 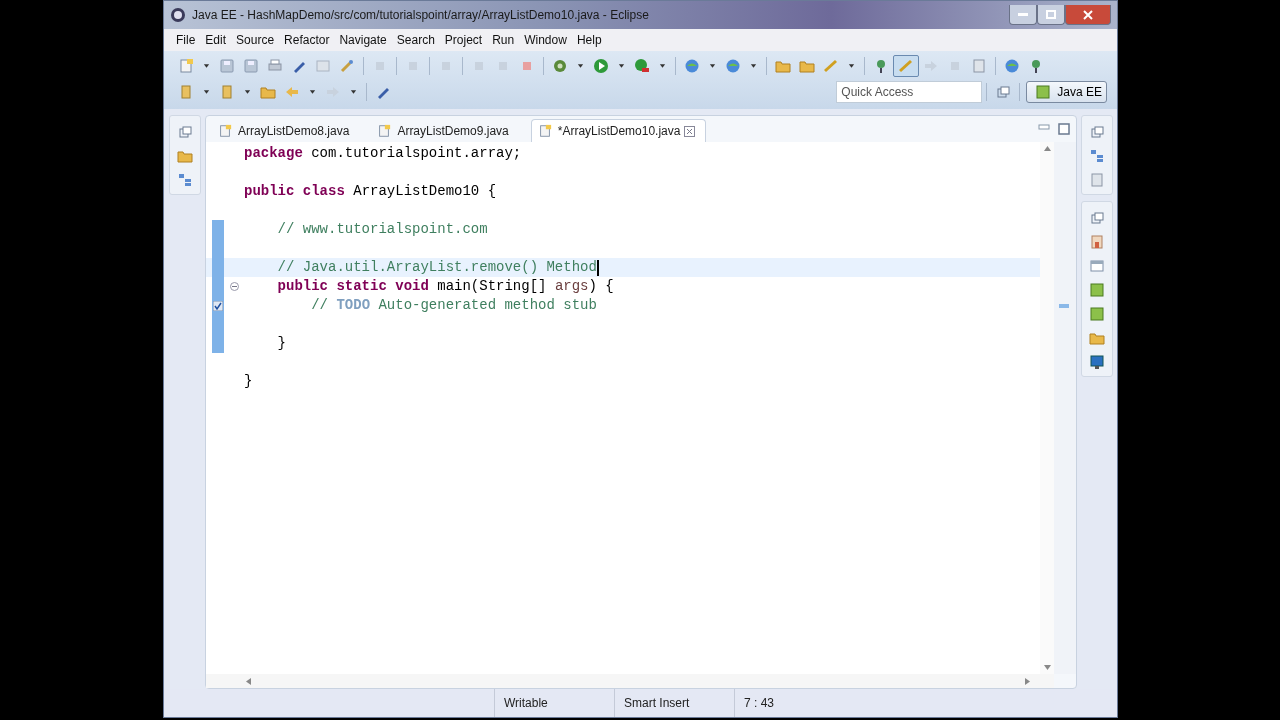 I want to click on code-line: // TODO Auto-generated method stub, so click(x=453, y=305).